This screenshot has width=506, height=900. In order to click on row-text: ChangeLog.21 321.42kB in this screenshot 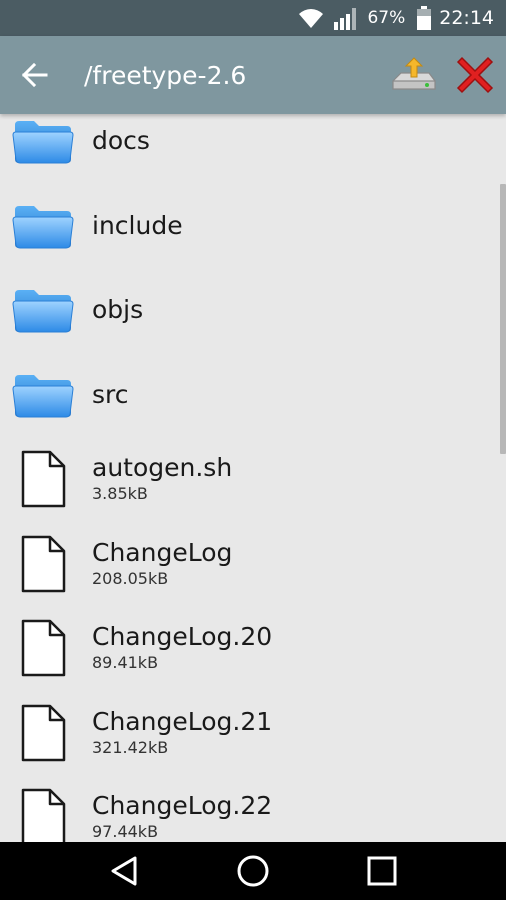, I will do `click(179, 733)`.